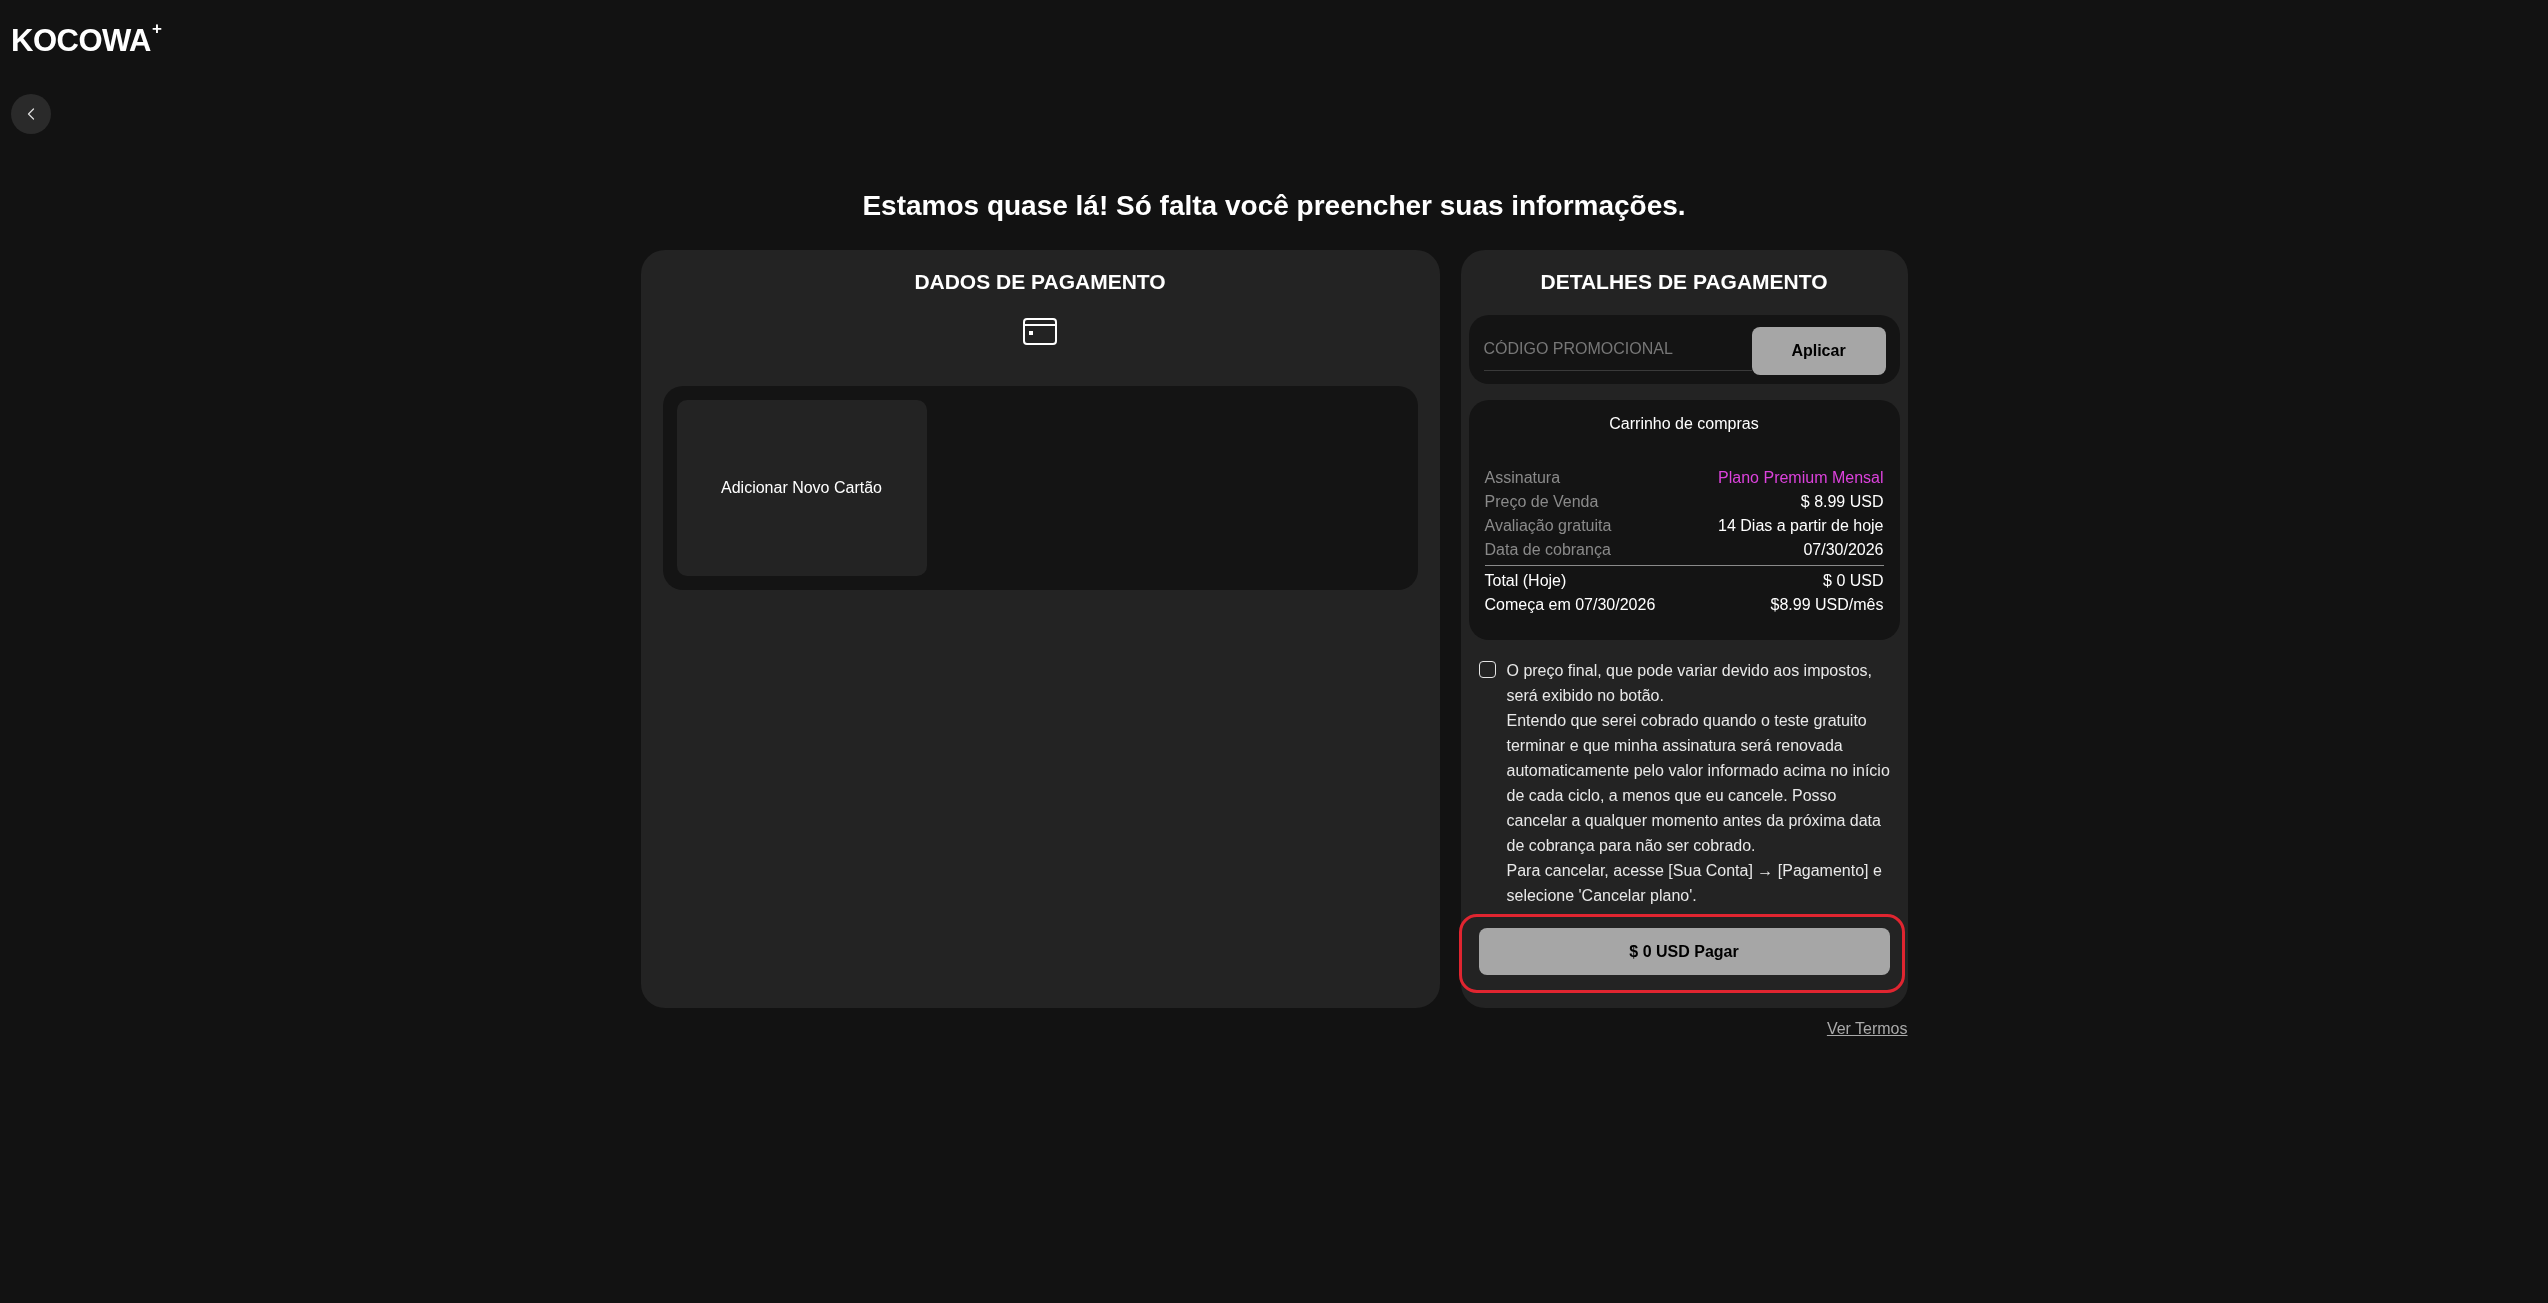 Image resolution: width=2548 pixels, height=1303 pixels. What do you see at coordinates (1040, 282) in the screenshot?
I see `panel-title: DADOS DE PAGAMENTO` at bounding box center [1040, 282].